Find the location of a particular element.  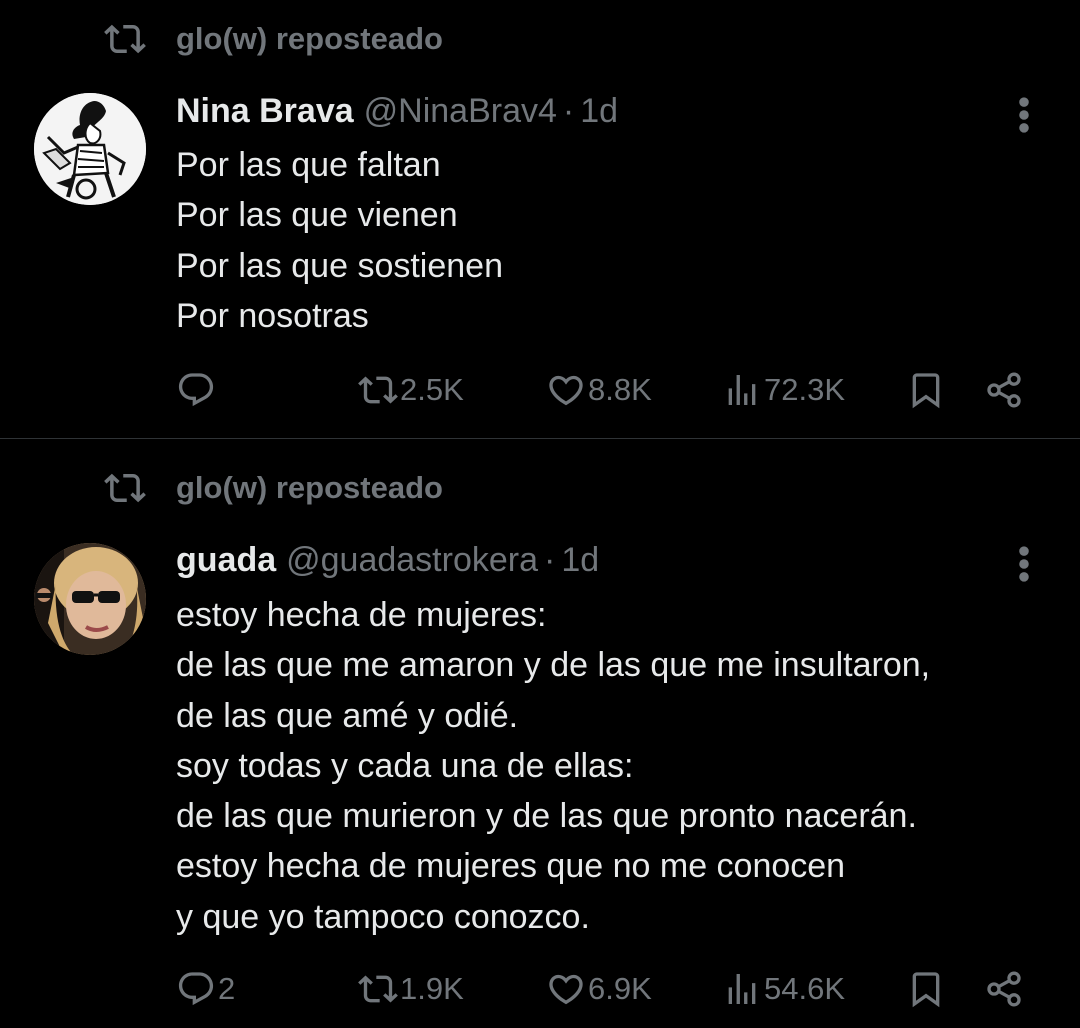

views-count: 72.3K is located at coordinates (805, 389).